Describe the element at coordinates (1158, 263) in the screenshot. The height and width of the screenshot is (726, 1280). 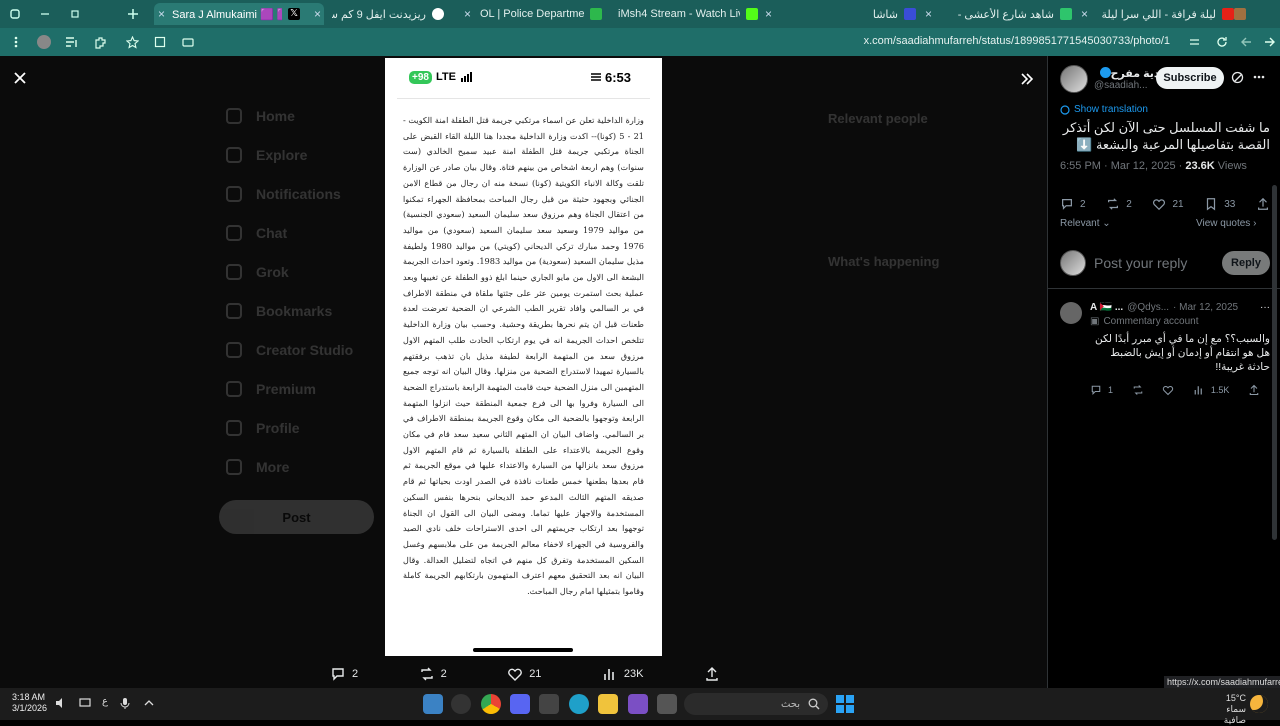
I see `reply-input: Post your reply` at that location.